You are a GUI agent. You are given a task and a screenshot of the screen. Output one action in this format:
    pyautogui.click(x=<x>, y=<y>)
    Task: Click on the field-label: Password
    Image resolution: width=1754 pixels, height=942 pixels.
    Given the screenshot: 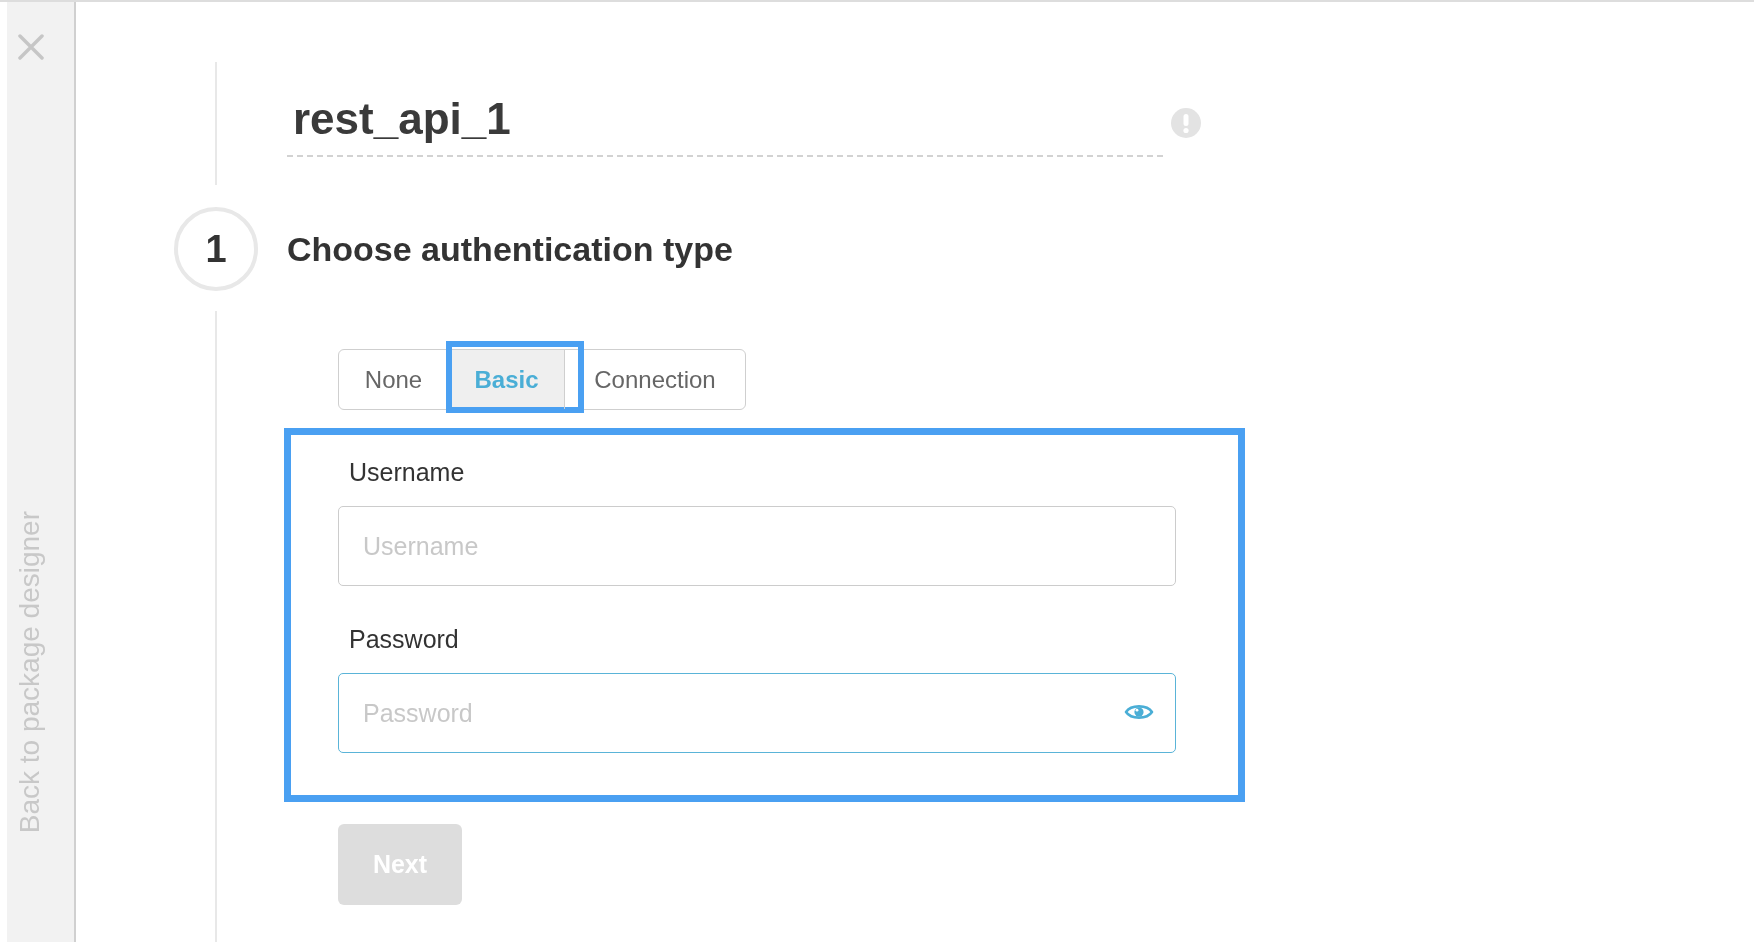 What is the action you would take?
    pyautogui.click(x=404, y=639)
    